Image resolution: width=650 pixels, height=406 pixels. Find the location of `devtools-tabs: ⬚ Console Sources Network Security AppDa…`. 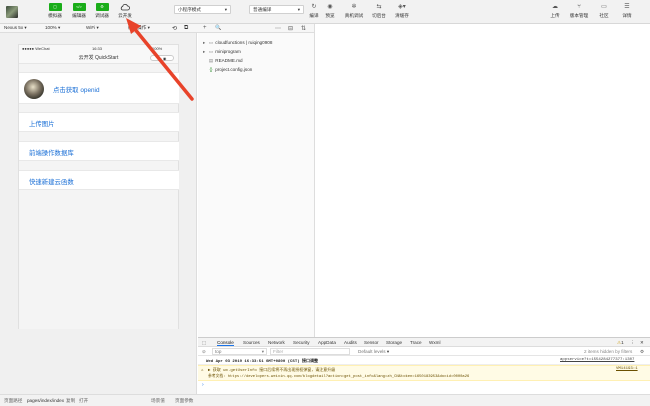

devtools-tabs: ⬚ Console Sources Network Security AppDa… is located at coordinates (424, 342).